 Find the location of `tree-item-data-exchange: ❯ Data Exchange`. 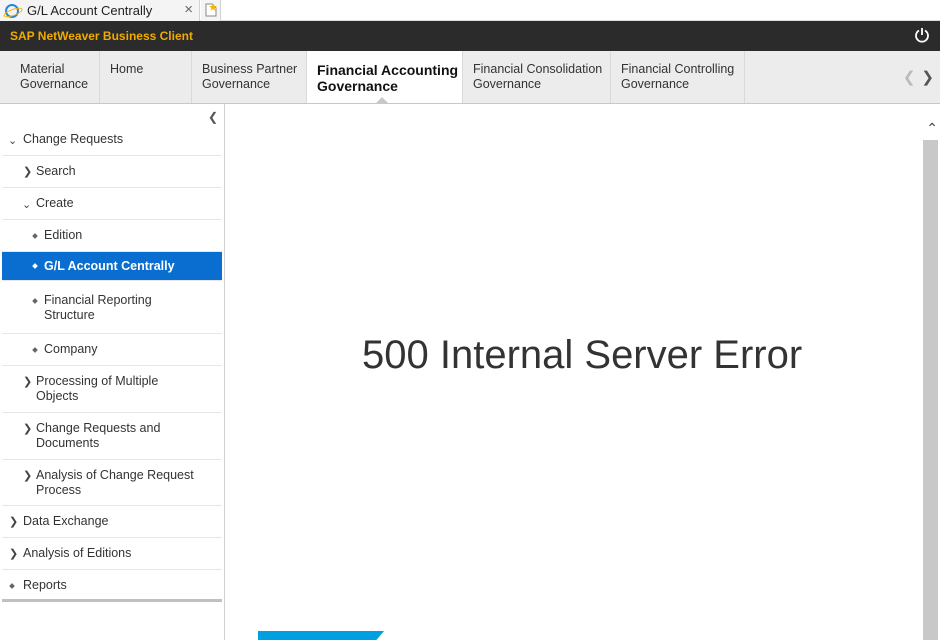

tree-item-data-exchange: ❯ Data Exchange is located at coordinates (112, 522).